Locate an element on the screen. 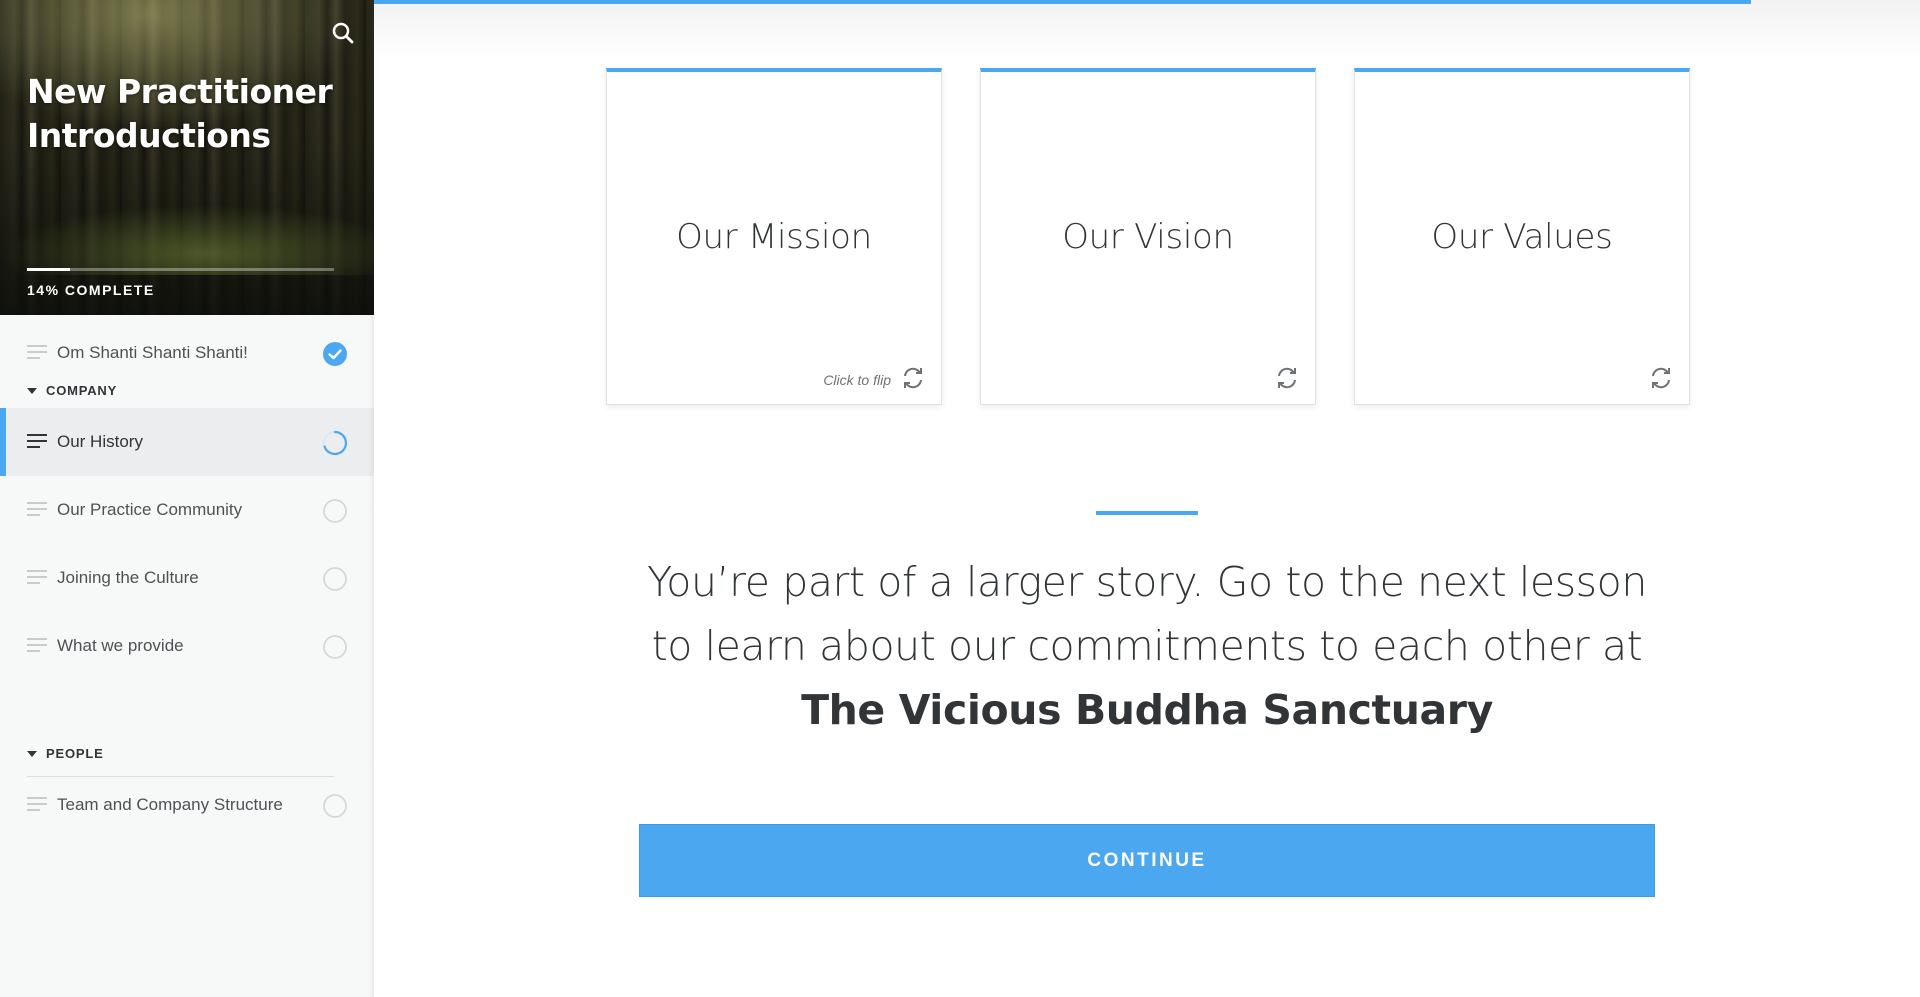  sidebar-item-team-and-company-structure: Team and Company Structure is located at coordinates (187, 805).